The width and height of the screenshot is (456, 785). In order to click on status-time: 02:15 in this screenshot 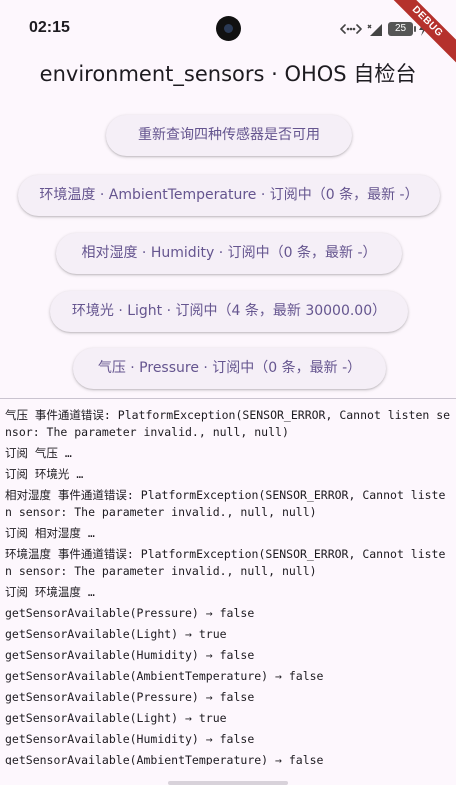, I will do `click(49, 27)`.